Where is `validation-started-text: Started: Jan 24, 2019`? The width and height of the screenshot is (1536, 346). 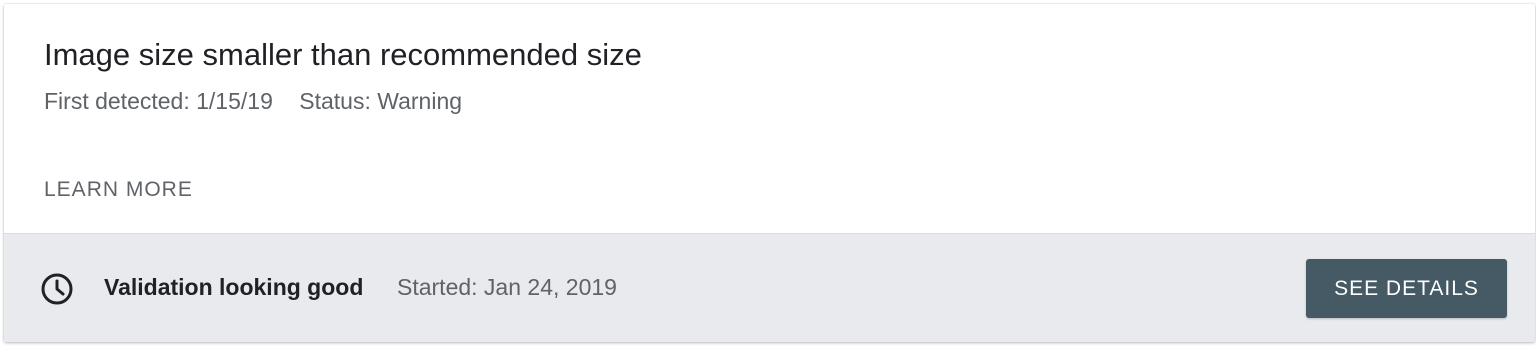 validation-started-text: Started: Jan 24, 2019 is located at coordinates (507, 287).